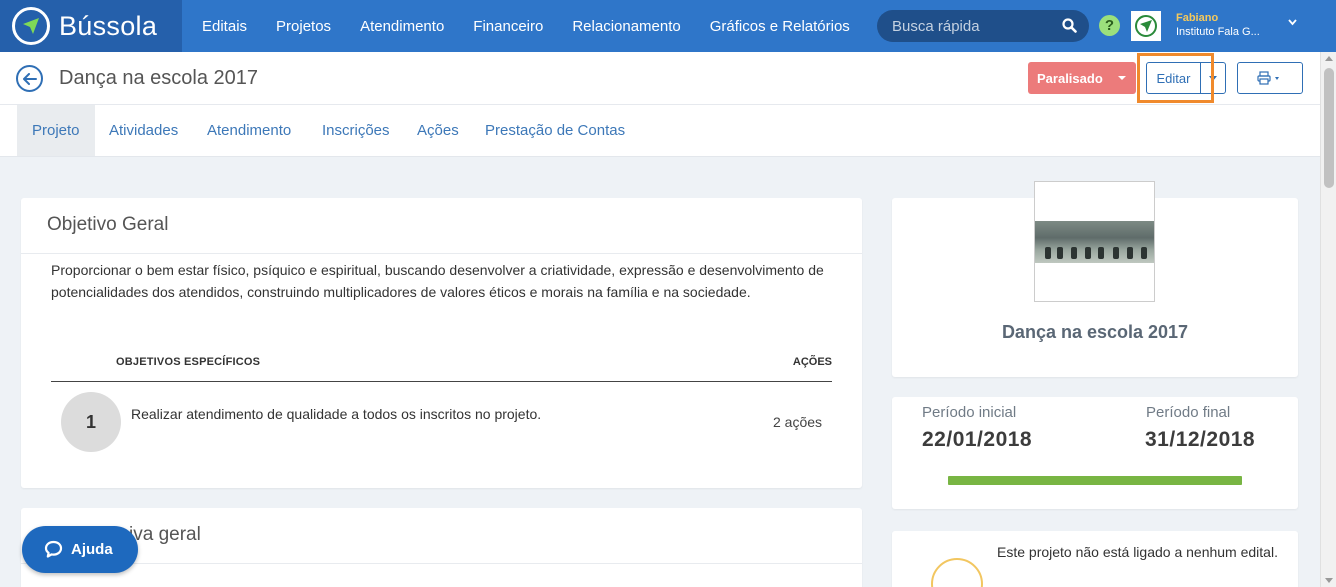 This screenshot has height=587, width=1336. What do you see at coordinates (402, 26) in the screenshot?
I see `nav-item-atendimento: Atendimento` at bounding box center [402, 26].